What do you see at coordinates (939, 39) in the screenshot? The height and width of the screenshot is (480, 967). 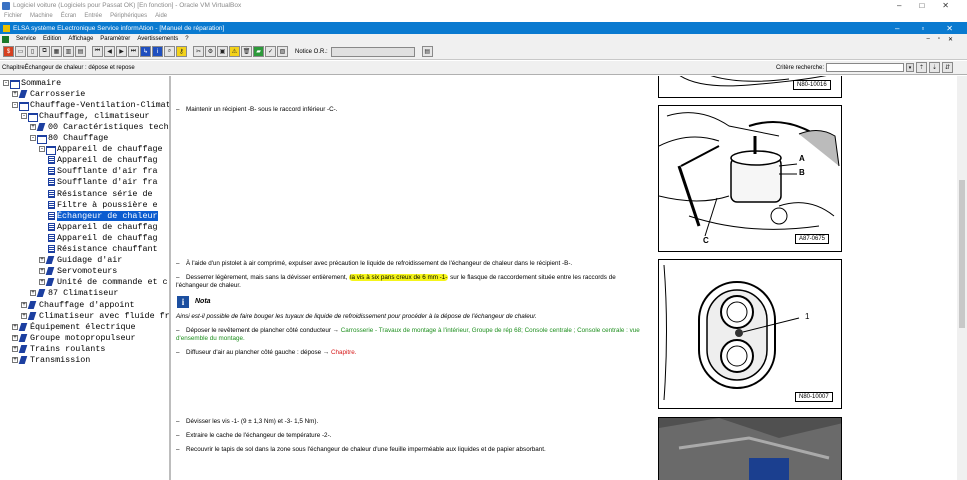 I see `inner-restore-button: ▫` at bounding box center [939, 39].